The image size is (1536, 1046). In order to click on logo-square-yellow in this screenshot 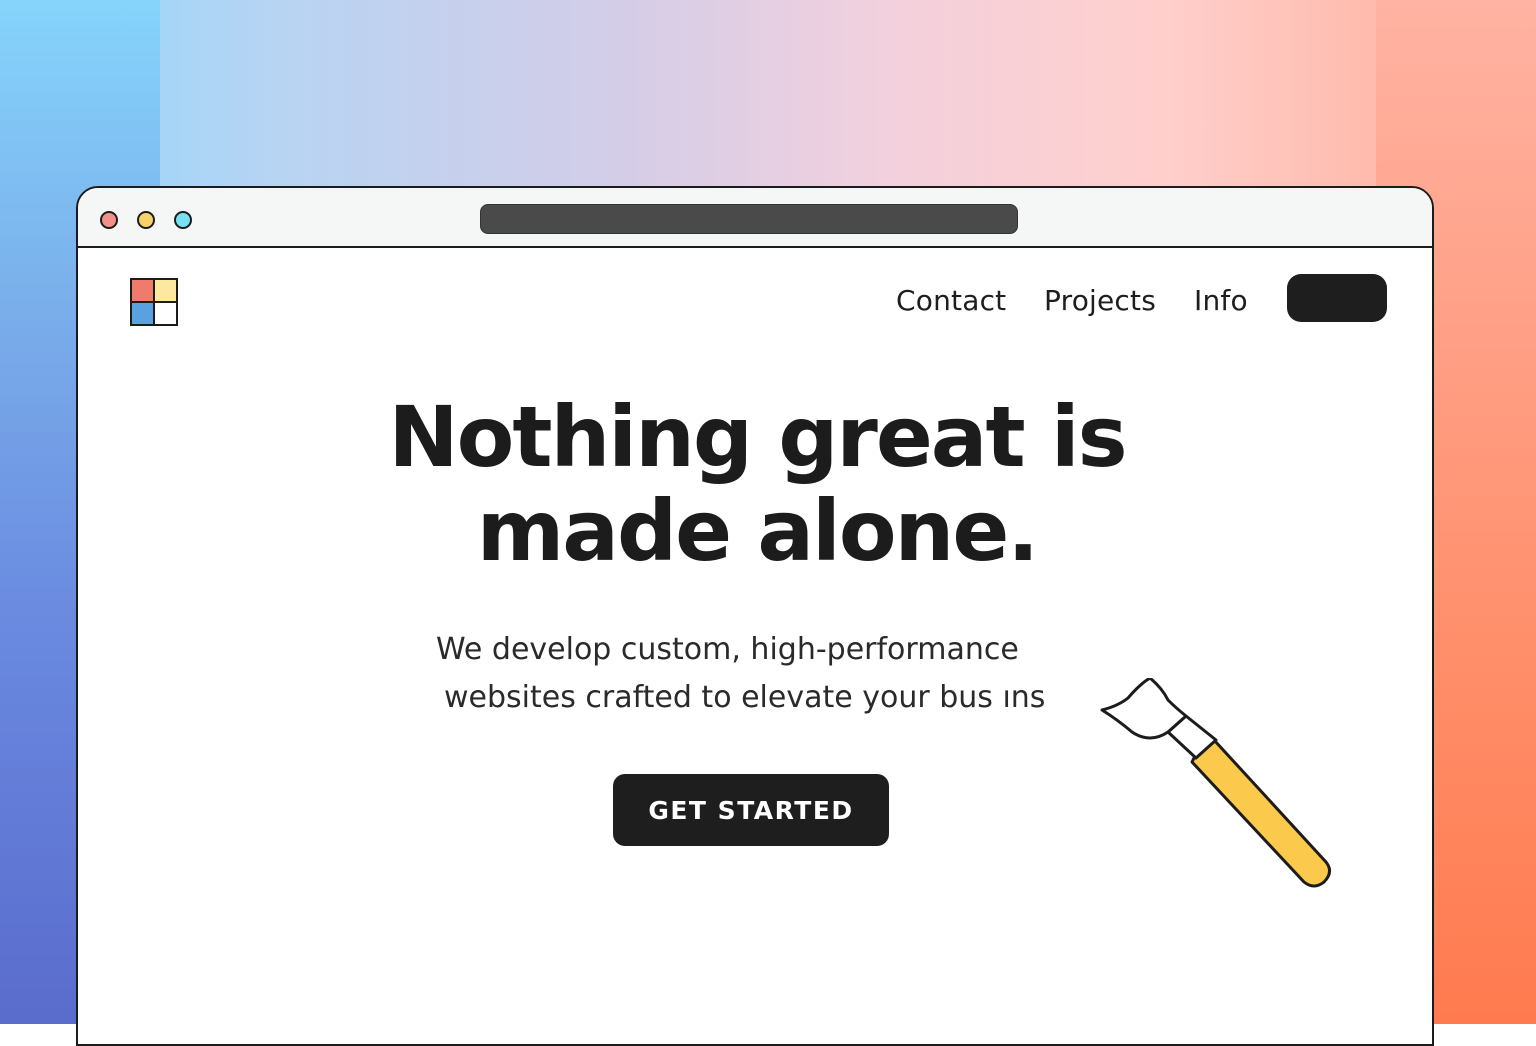, I will do `click(165, 290)`.